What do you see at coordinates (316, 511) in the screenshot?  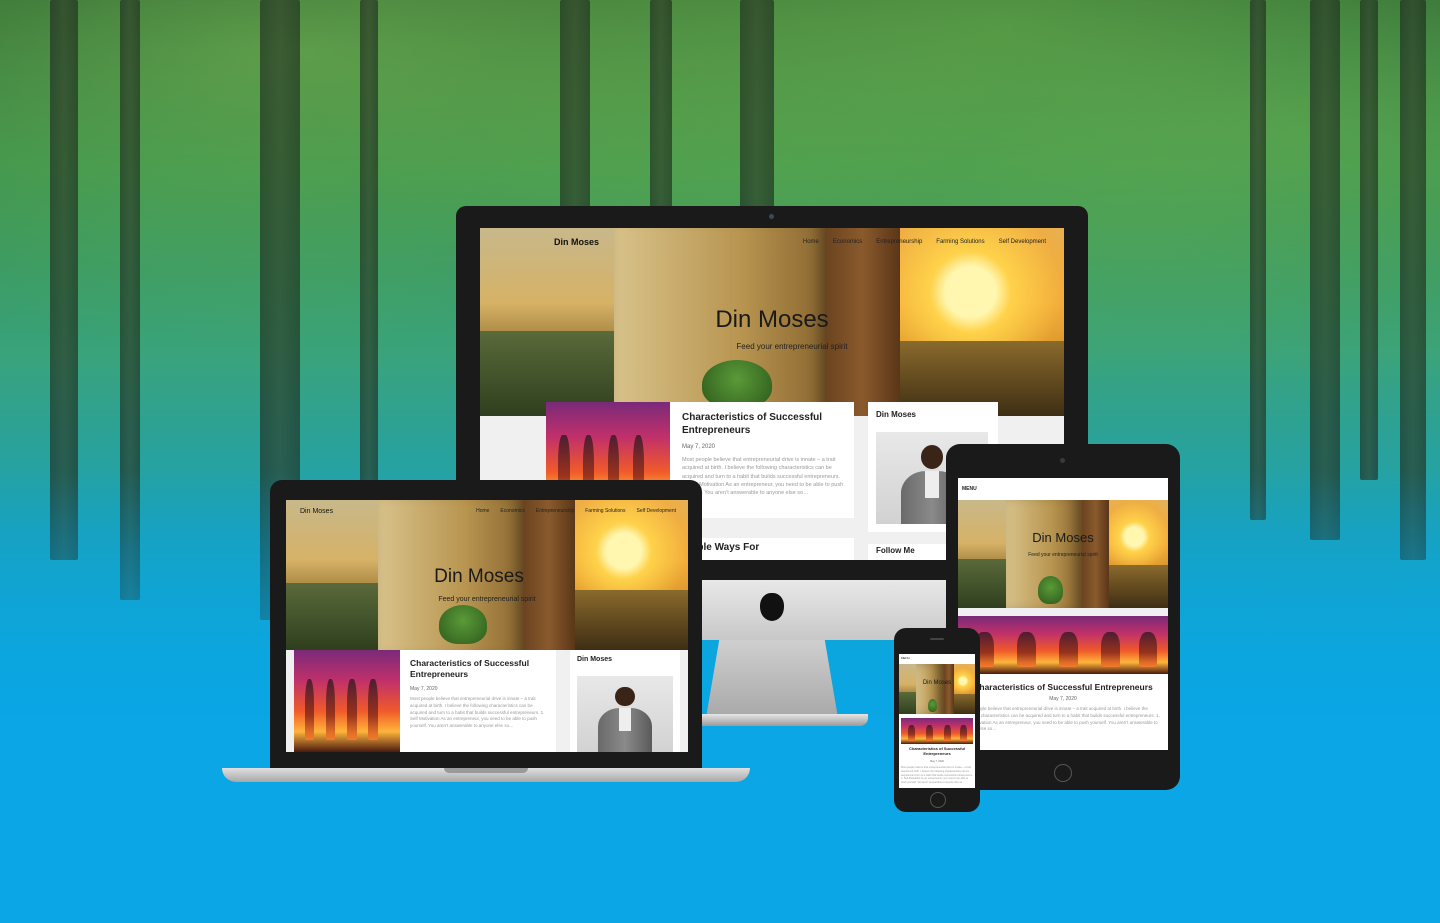 I see `laptop-brand: Din Moses` at bounding box center [316, 511].